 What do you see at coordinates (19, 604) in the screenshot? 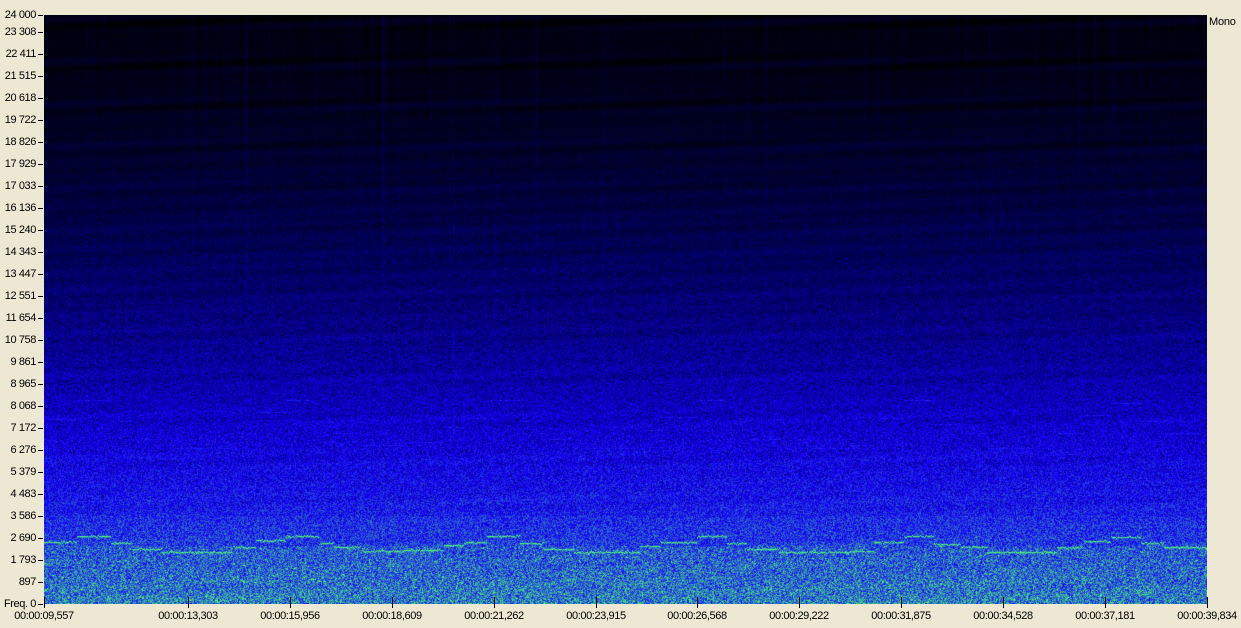
I see `freq-tick-label: Freq. 0` at bounding box center [19, 604].